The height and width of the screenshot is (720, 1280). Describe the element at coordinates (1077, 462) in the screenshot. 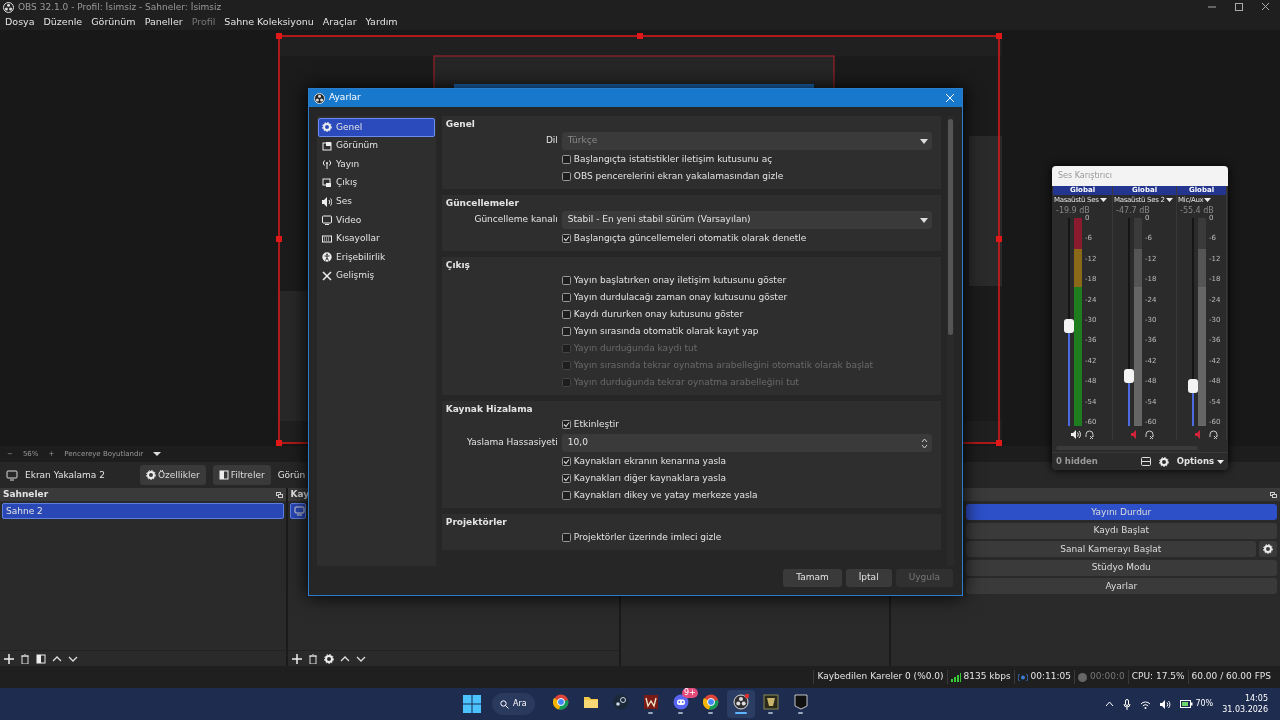

I see `hidden-count: 0 hidden` at that location.